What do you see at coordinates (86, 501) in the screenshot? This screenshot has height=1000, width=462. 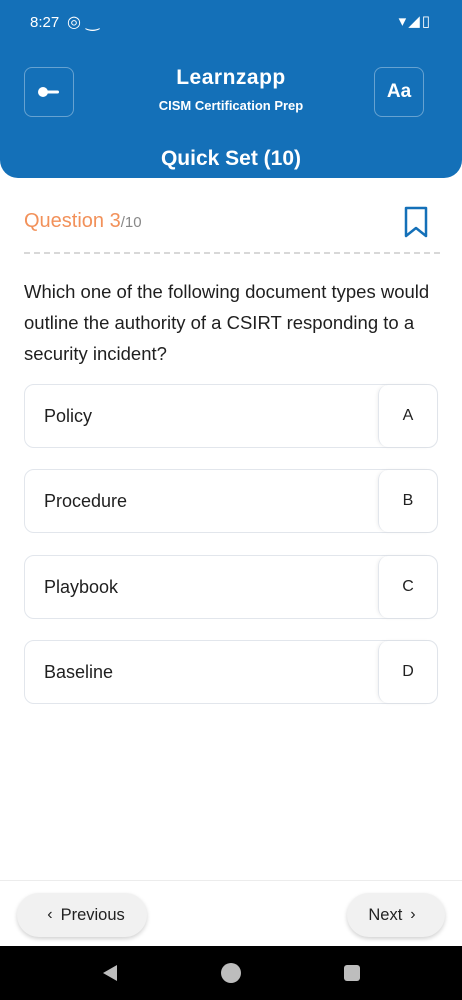 I see `option-text: Procedure` at bounding box center [86, 501].